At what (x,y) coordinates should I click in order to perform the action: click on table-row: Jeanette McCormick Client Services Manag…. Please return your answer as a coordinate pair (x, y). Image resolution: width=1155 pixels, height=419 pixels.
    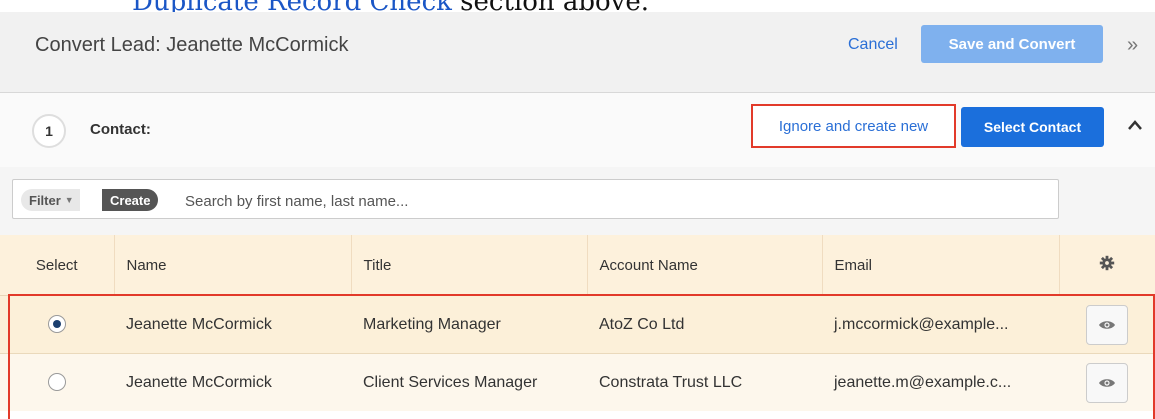
    Looking at the image, I should click on (577, 382).